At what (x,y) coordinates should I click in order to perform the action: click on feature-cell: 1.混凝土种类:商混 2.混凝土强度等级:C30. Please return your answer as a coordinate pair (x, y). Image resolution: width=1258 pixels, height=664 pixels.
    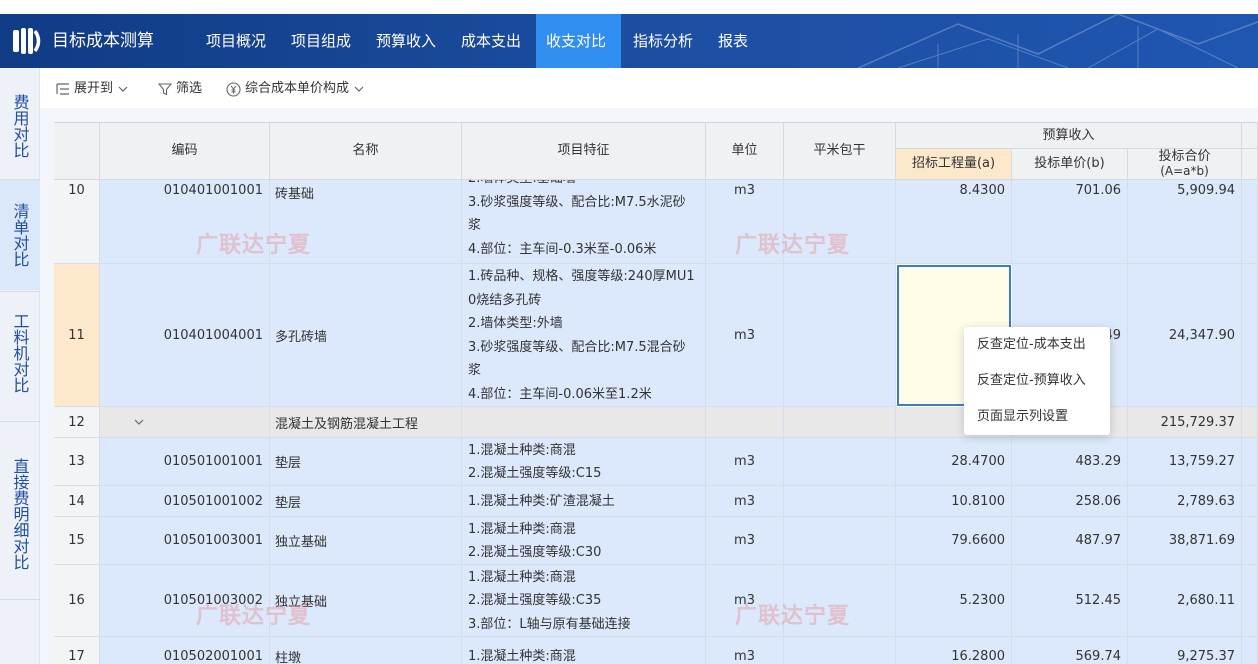
    Looking at the image, I should click on (584, 541).